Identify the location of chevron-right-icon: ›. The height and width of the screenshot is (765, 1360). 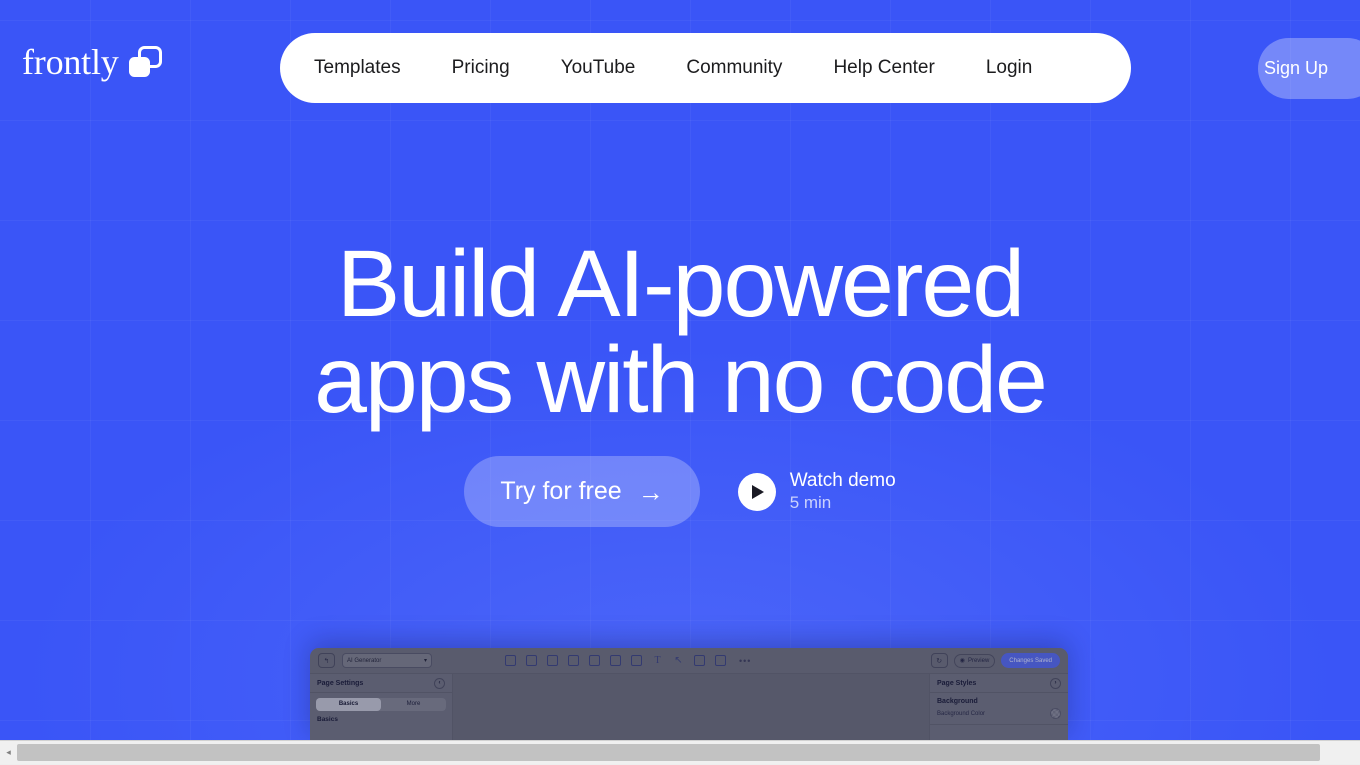
(1055, 683).